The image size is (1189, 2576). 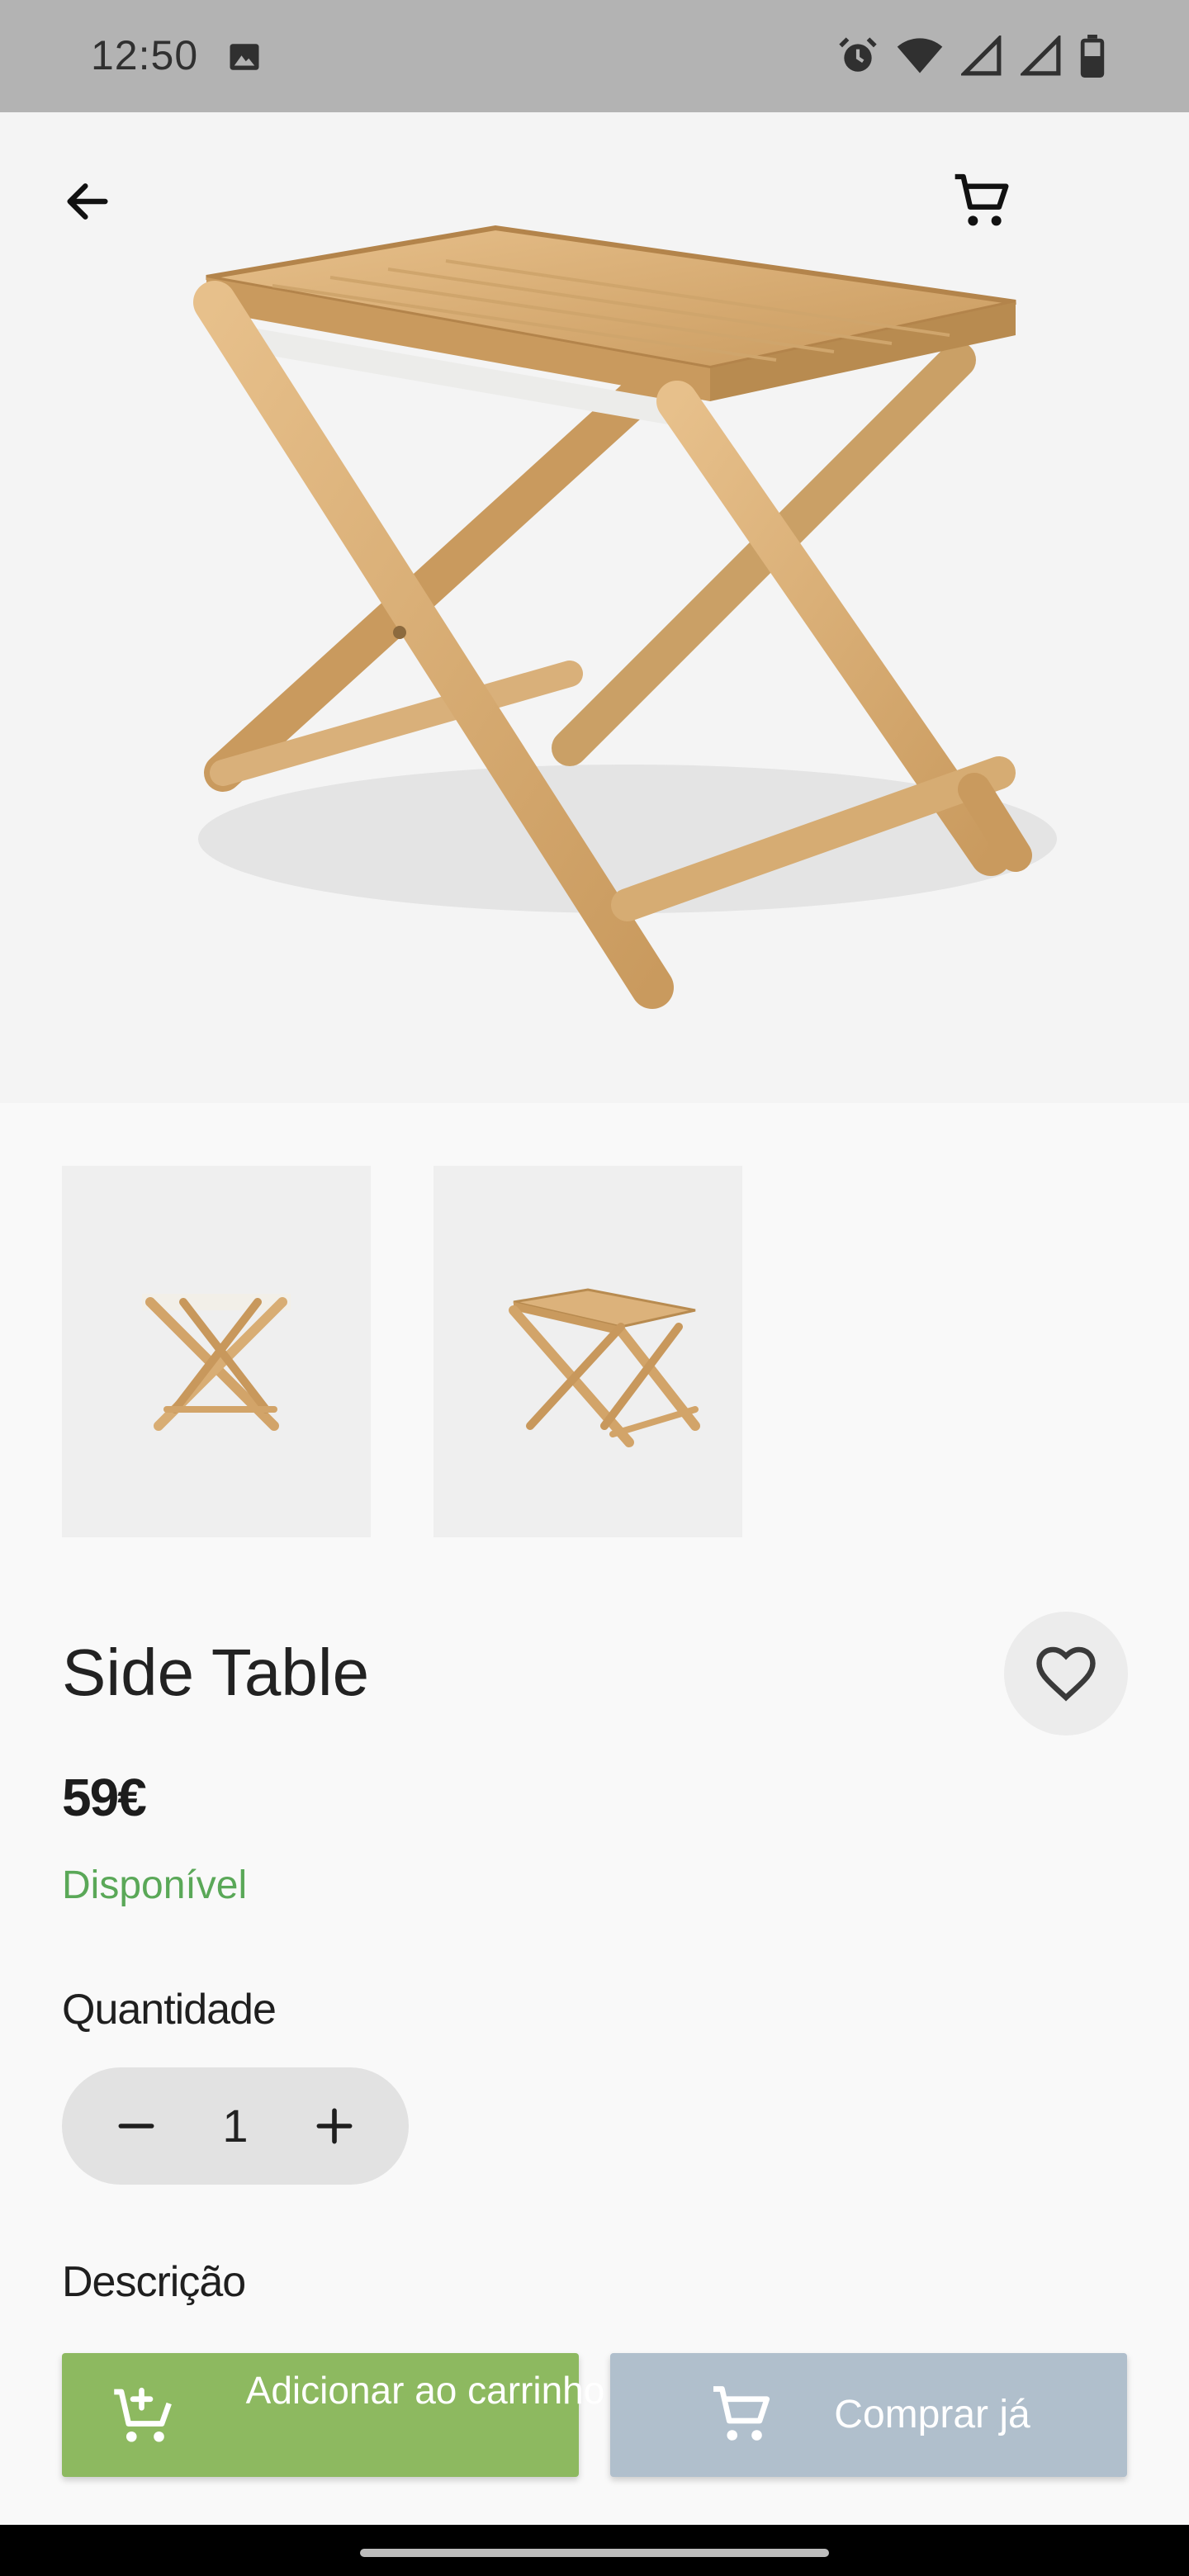 What do you see at coordinates (594, 2553) in the screenshot?
I see `home-gesture-handle` at bounding box center [594, 2553].